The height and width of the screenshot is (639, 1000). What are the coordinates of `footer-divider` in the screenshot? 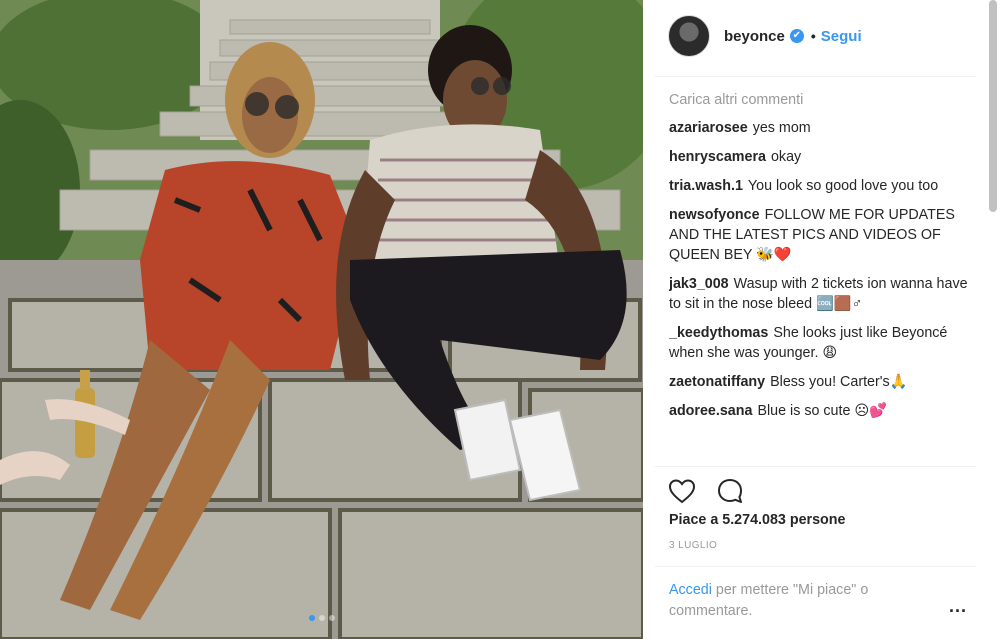 It's located at (815, 566).